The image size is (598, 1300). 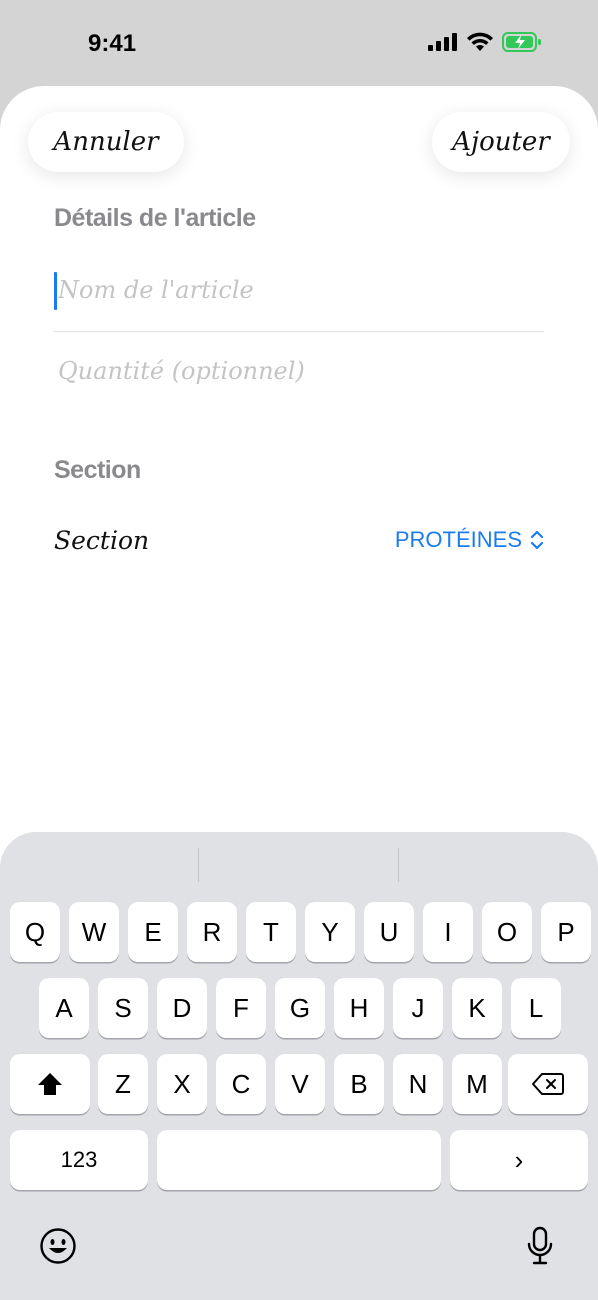 I want to click on key-d: D, so click(x=182, y=1008).